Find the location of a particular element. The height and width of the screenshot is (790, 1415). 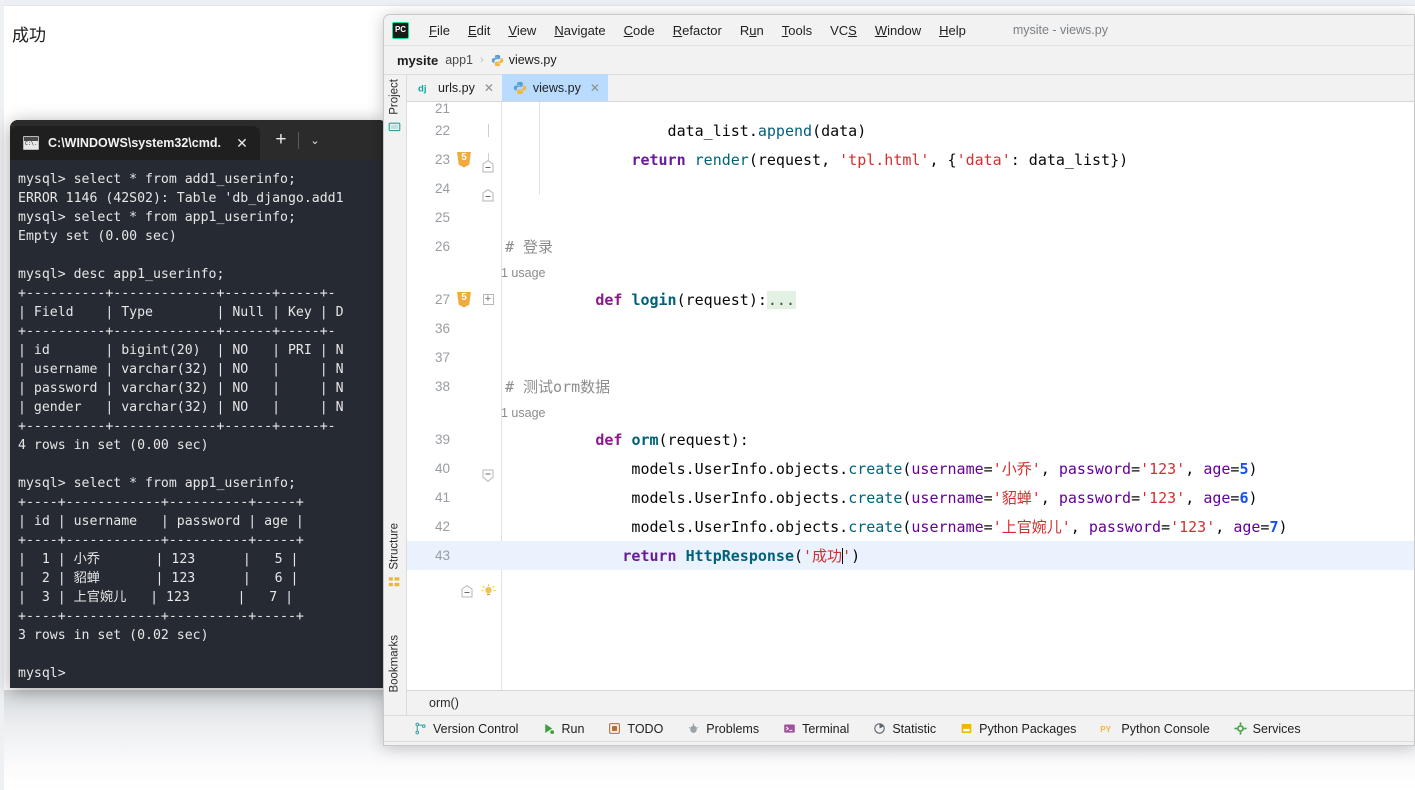

line-number: 38 is located at coordinates (442, 386).